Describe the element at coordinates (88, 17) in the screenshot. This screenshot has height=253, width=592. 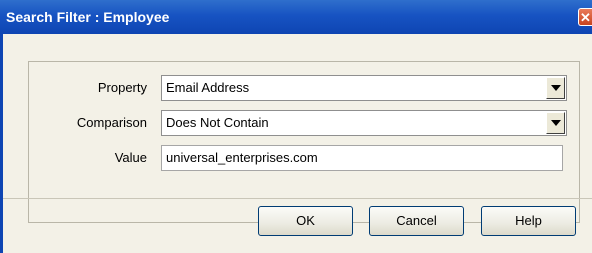
I see `window-title: Search Filter : Employee` at that location.